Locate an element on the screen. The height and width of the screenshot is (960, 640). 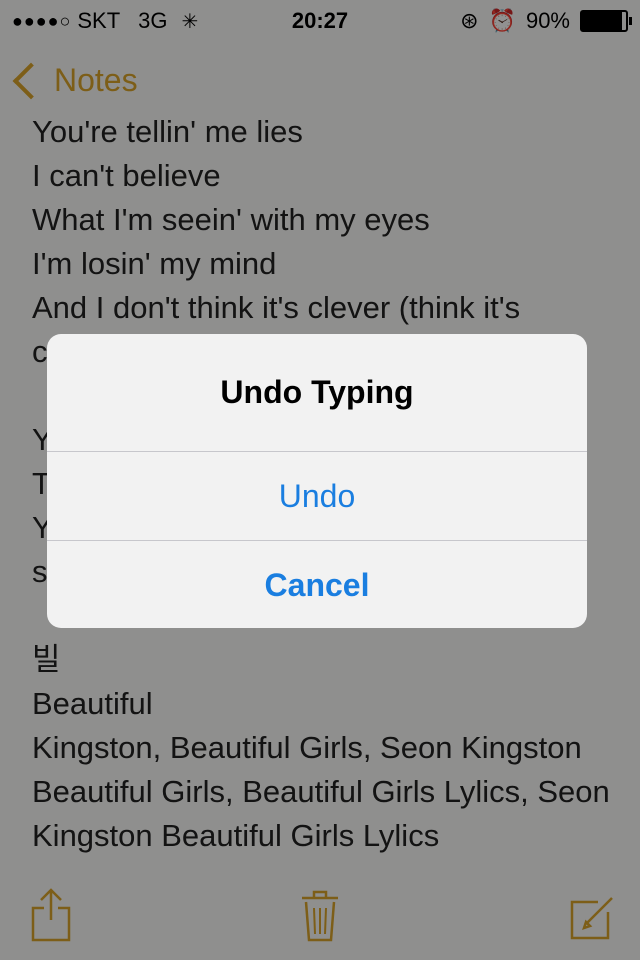
undo-button: Undo is located at coordinates (317, 495).